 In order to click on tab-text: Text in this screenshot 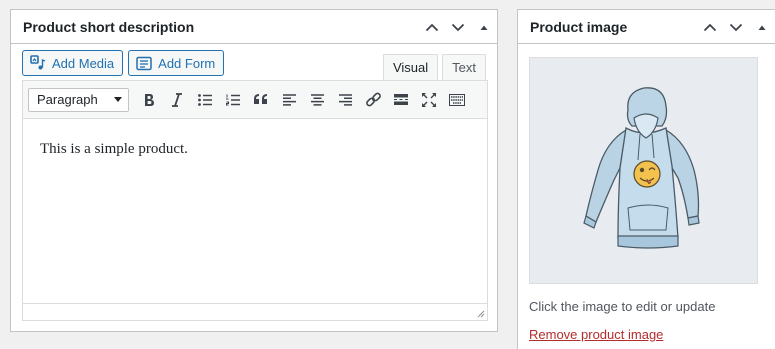, I will do `click(464, 67)`.